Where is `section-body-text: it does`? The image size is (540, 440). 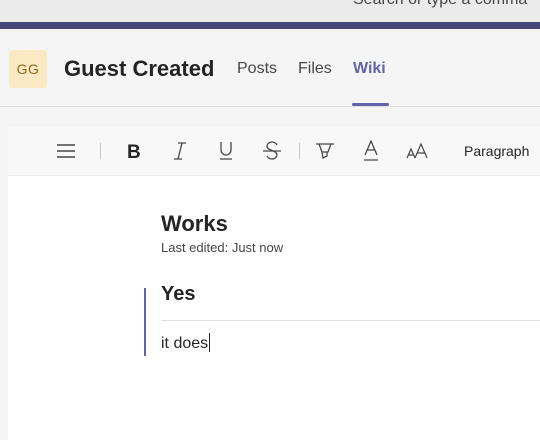
section-body-text: it does is located at coordinates (184, 343).